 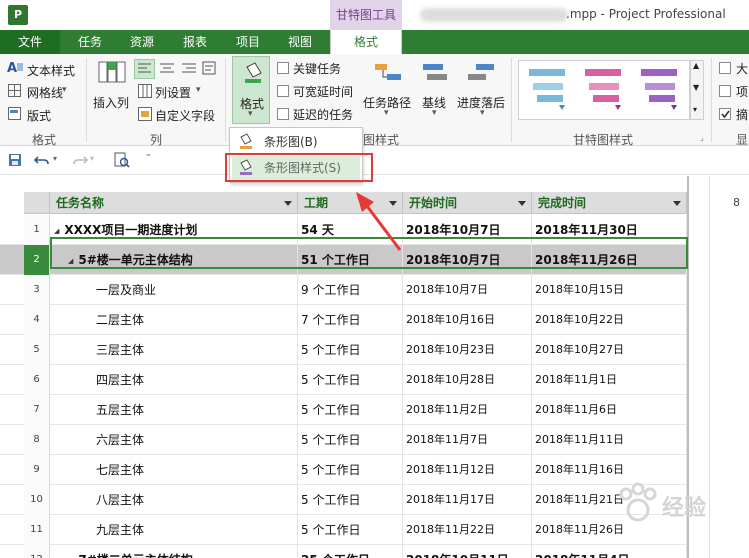 I want to click on cell-task-name: ◢7#楼二单元主体结构, so click(x=174, y=551).